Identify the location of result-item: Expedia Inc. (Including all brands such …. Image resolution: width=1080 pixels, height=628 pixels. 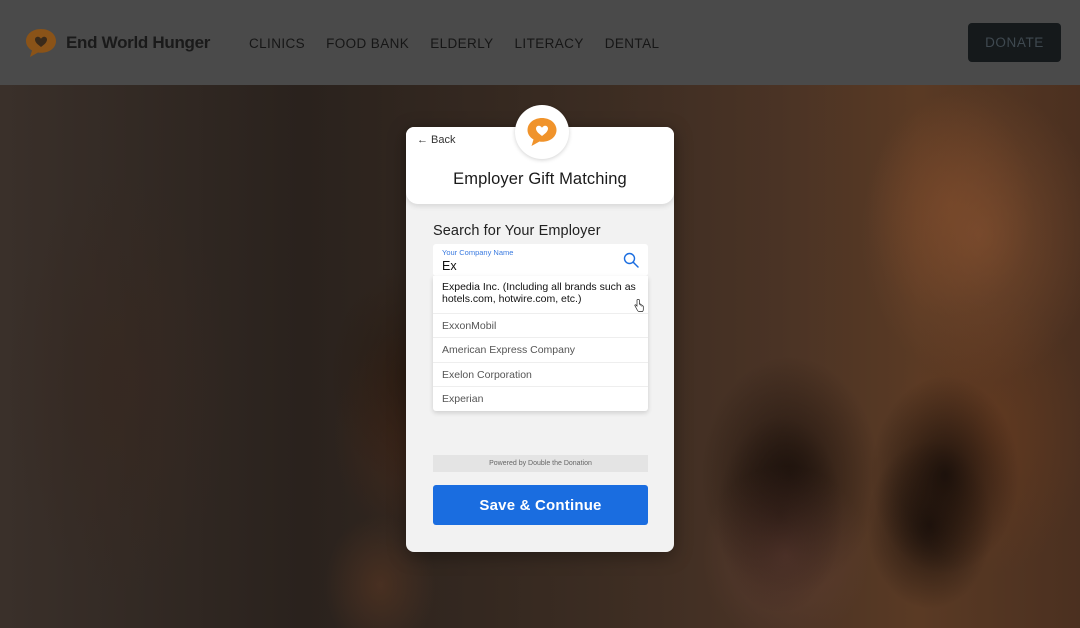
(540, 294).